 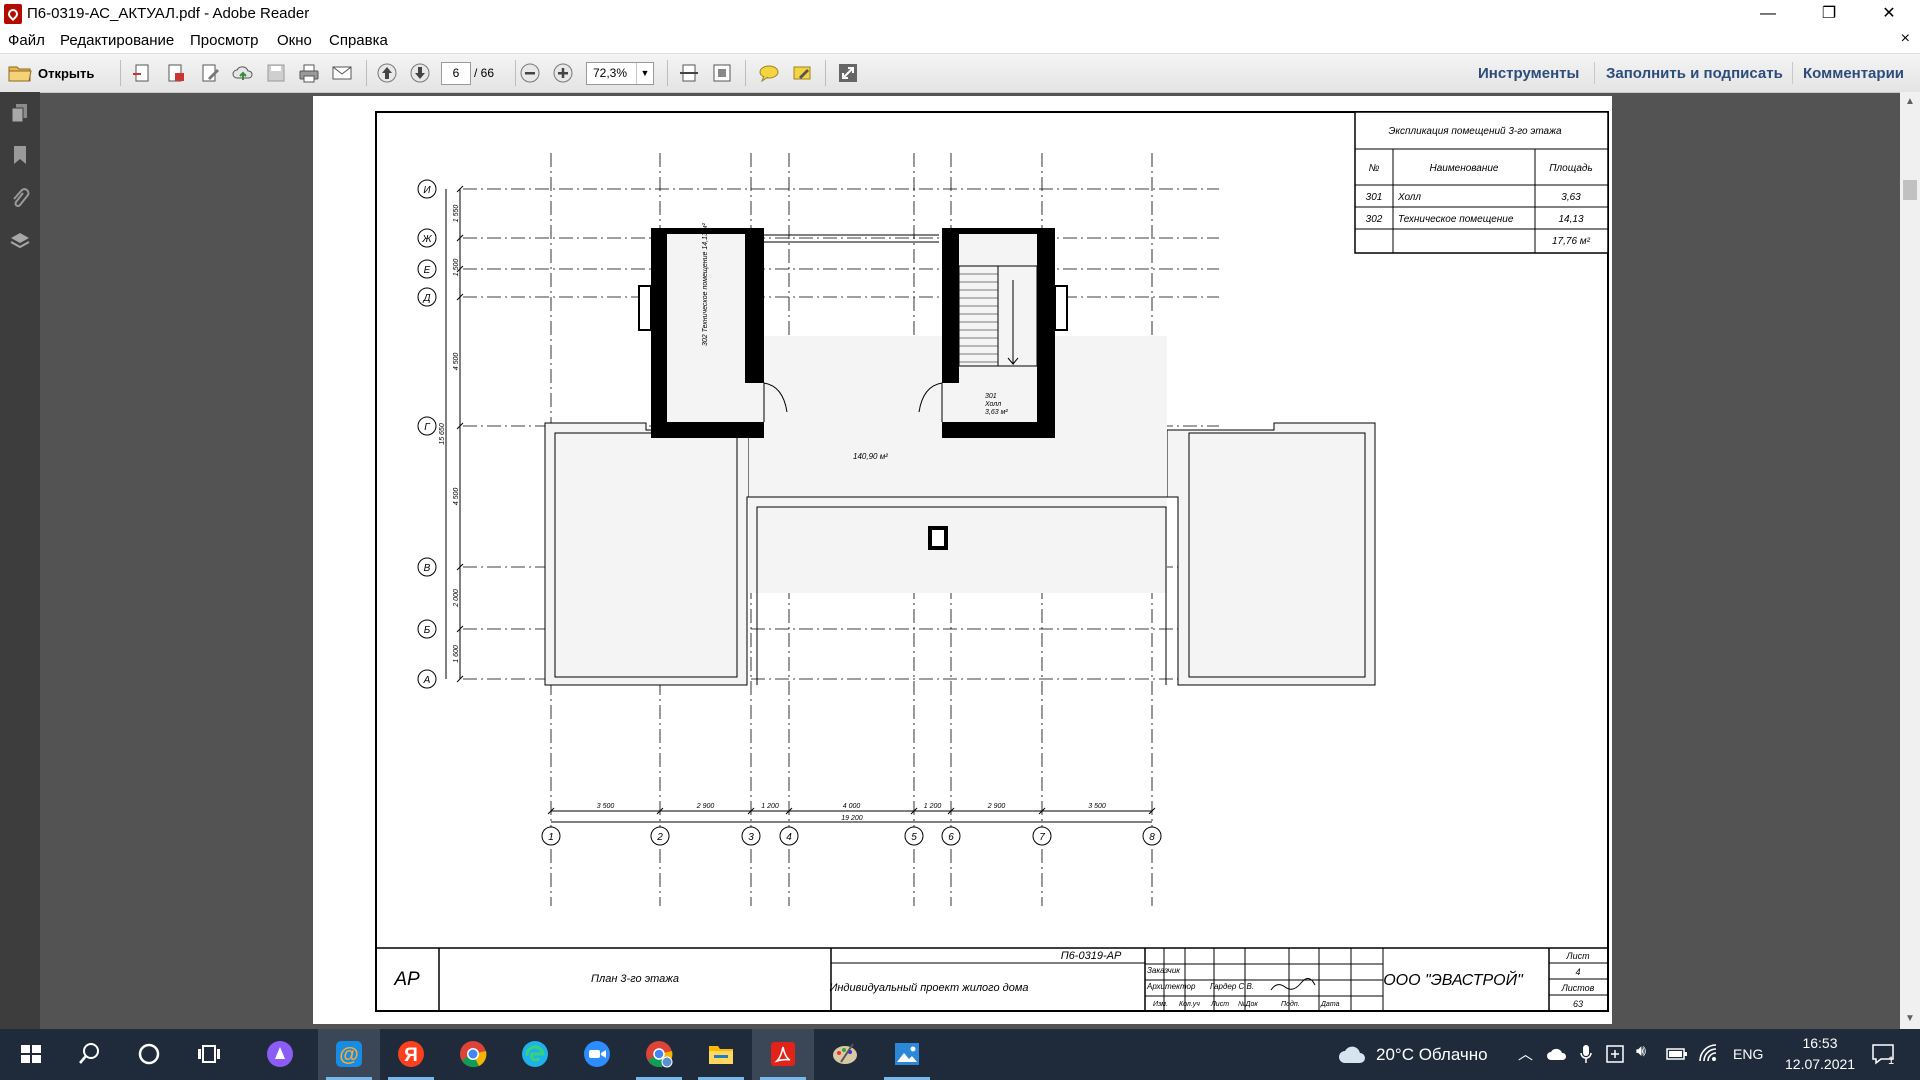 I want to click on taskbar-app-alice, so click(x=280, y=1054).